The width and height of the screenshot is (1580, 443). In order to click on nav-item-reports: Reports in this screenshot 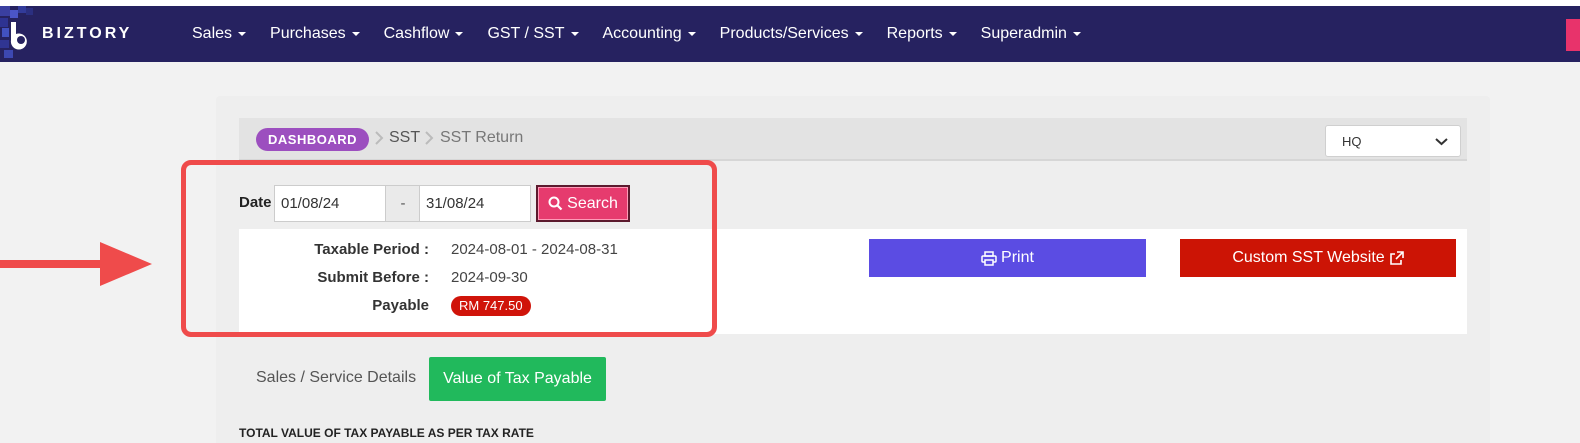, I will do `click(922, 34)`.